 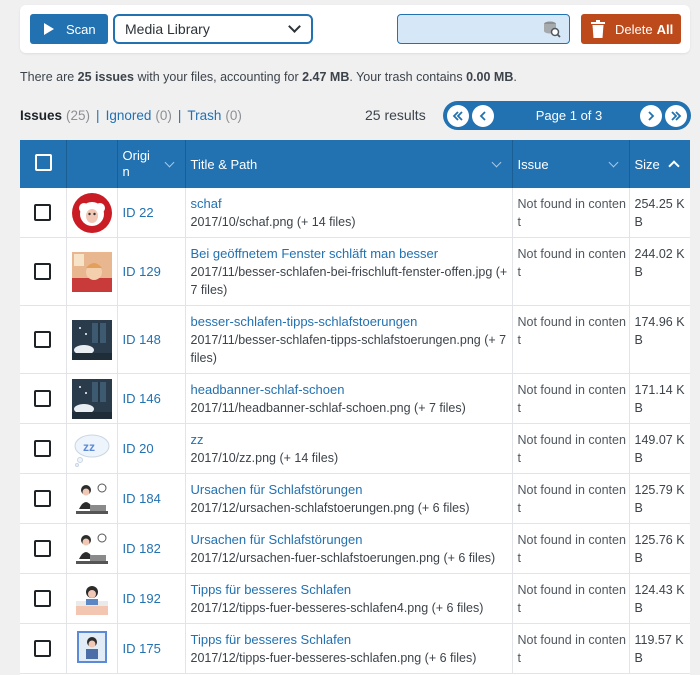 What do you see at coordinates (49, 29) in the screenshot?
I see `play-icon` at bounding box center [49, 29].